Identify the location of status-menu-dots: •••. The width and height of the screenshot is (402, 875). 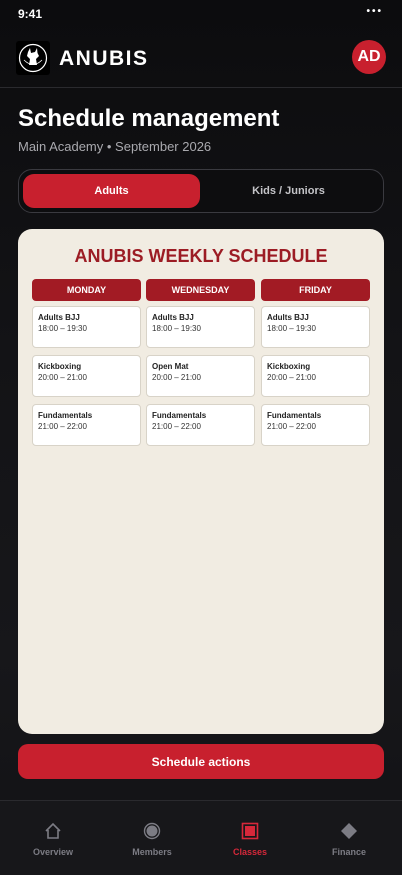
(374, 11).